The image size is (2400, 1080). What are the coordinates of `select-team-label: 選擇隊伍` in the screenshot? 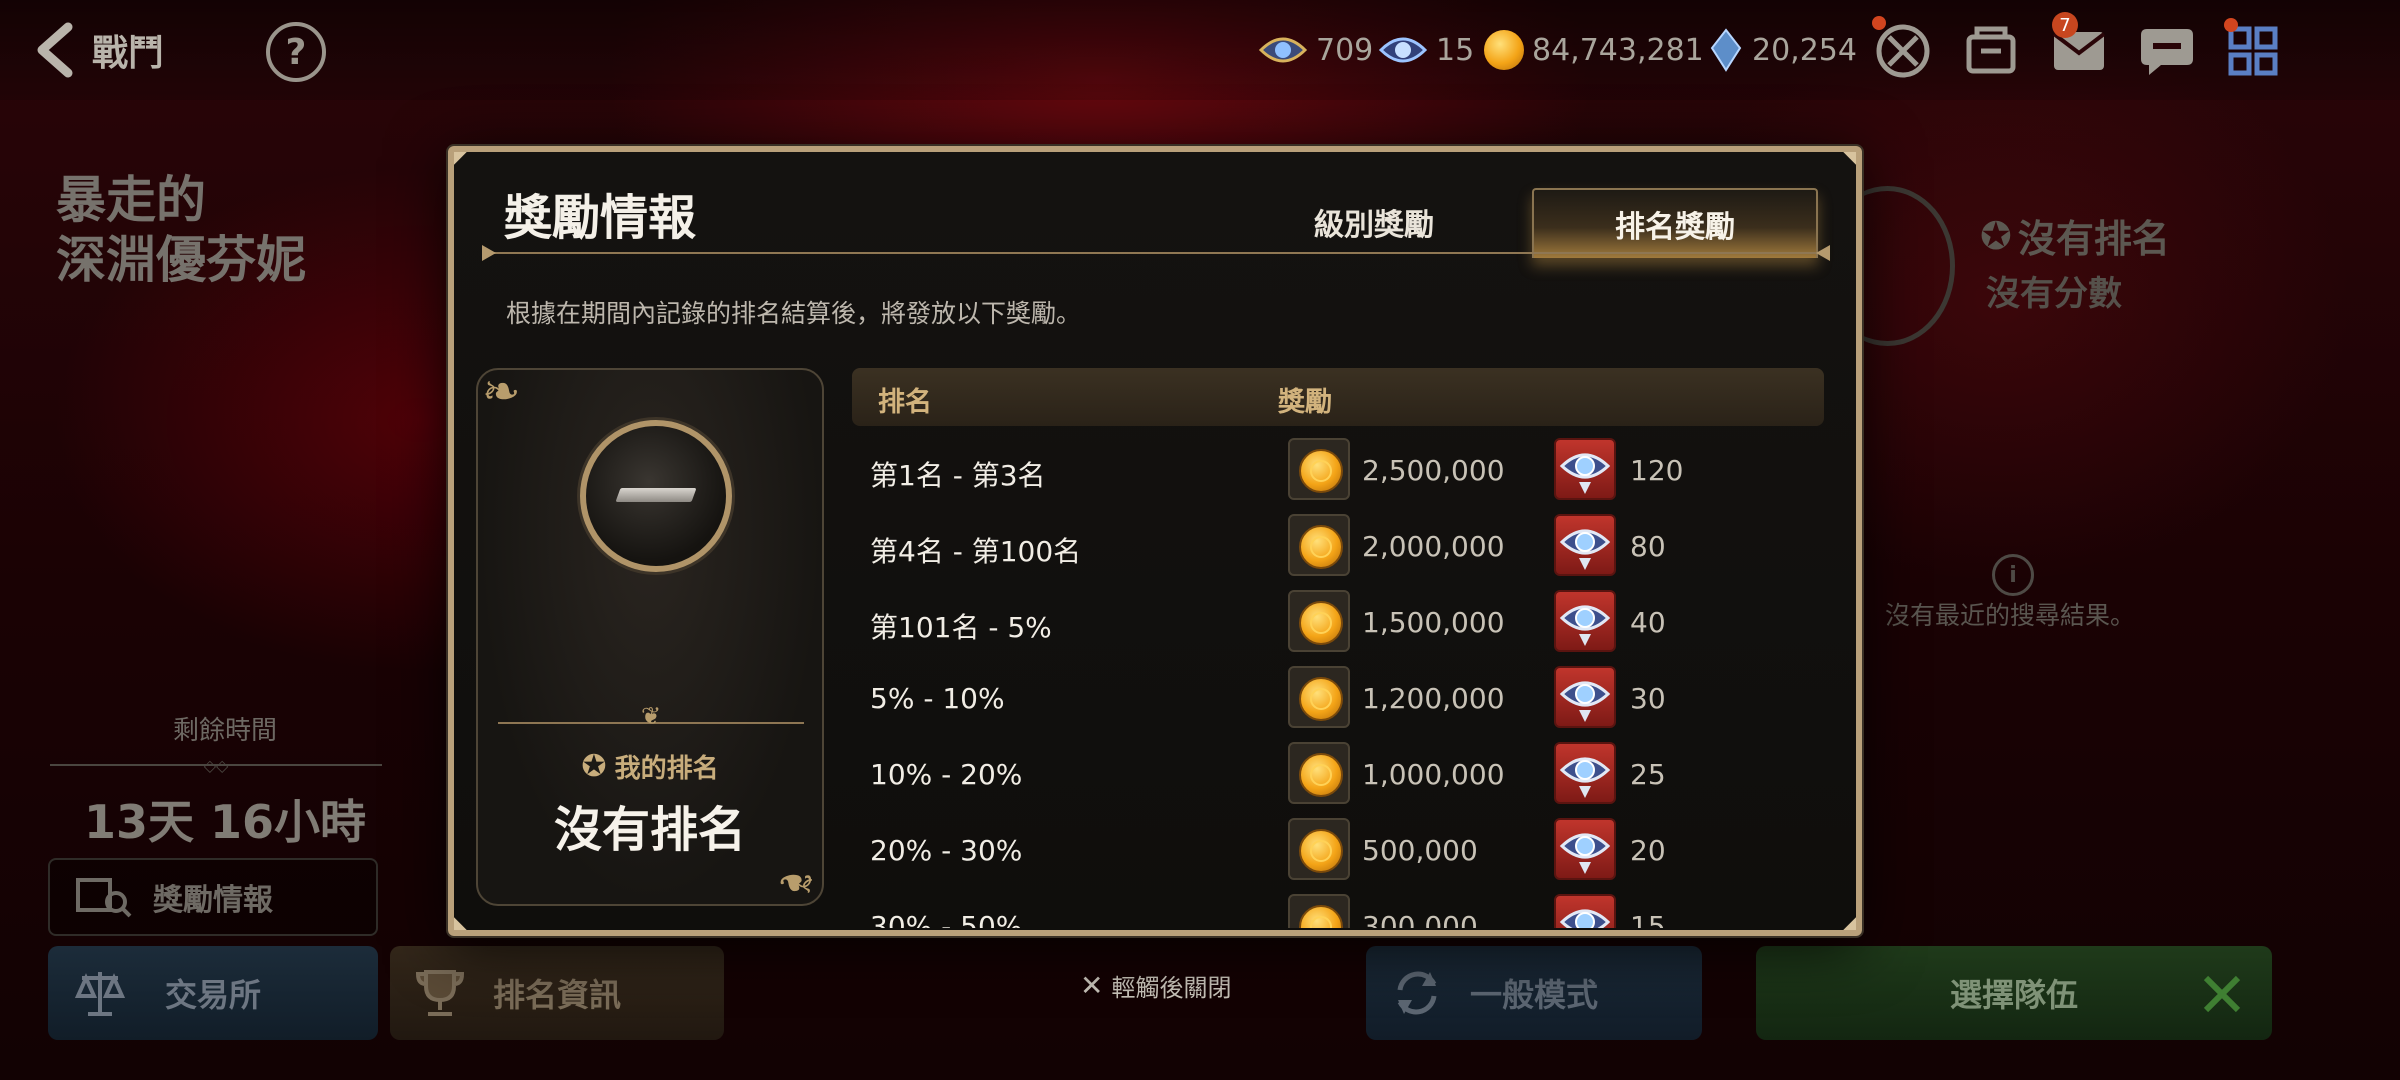 It's located at (2013, 995).